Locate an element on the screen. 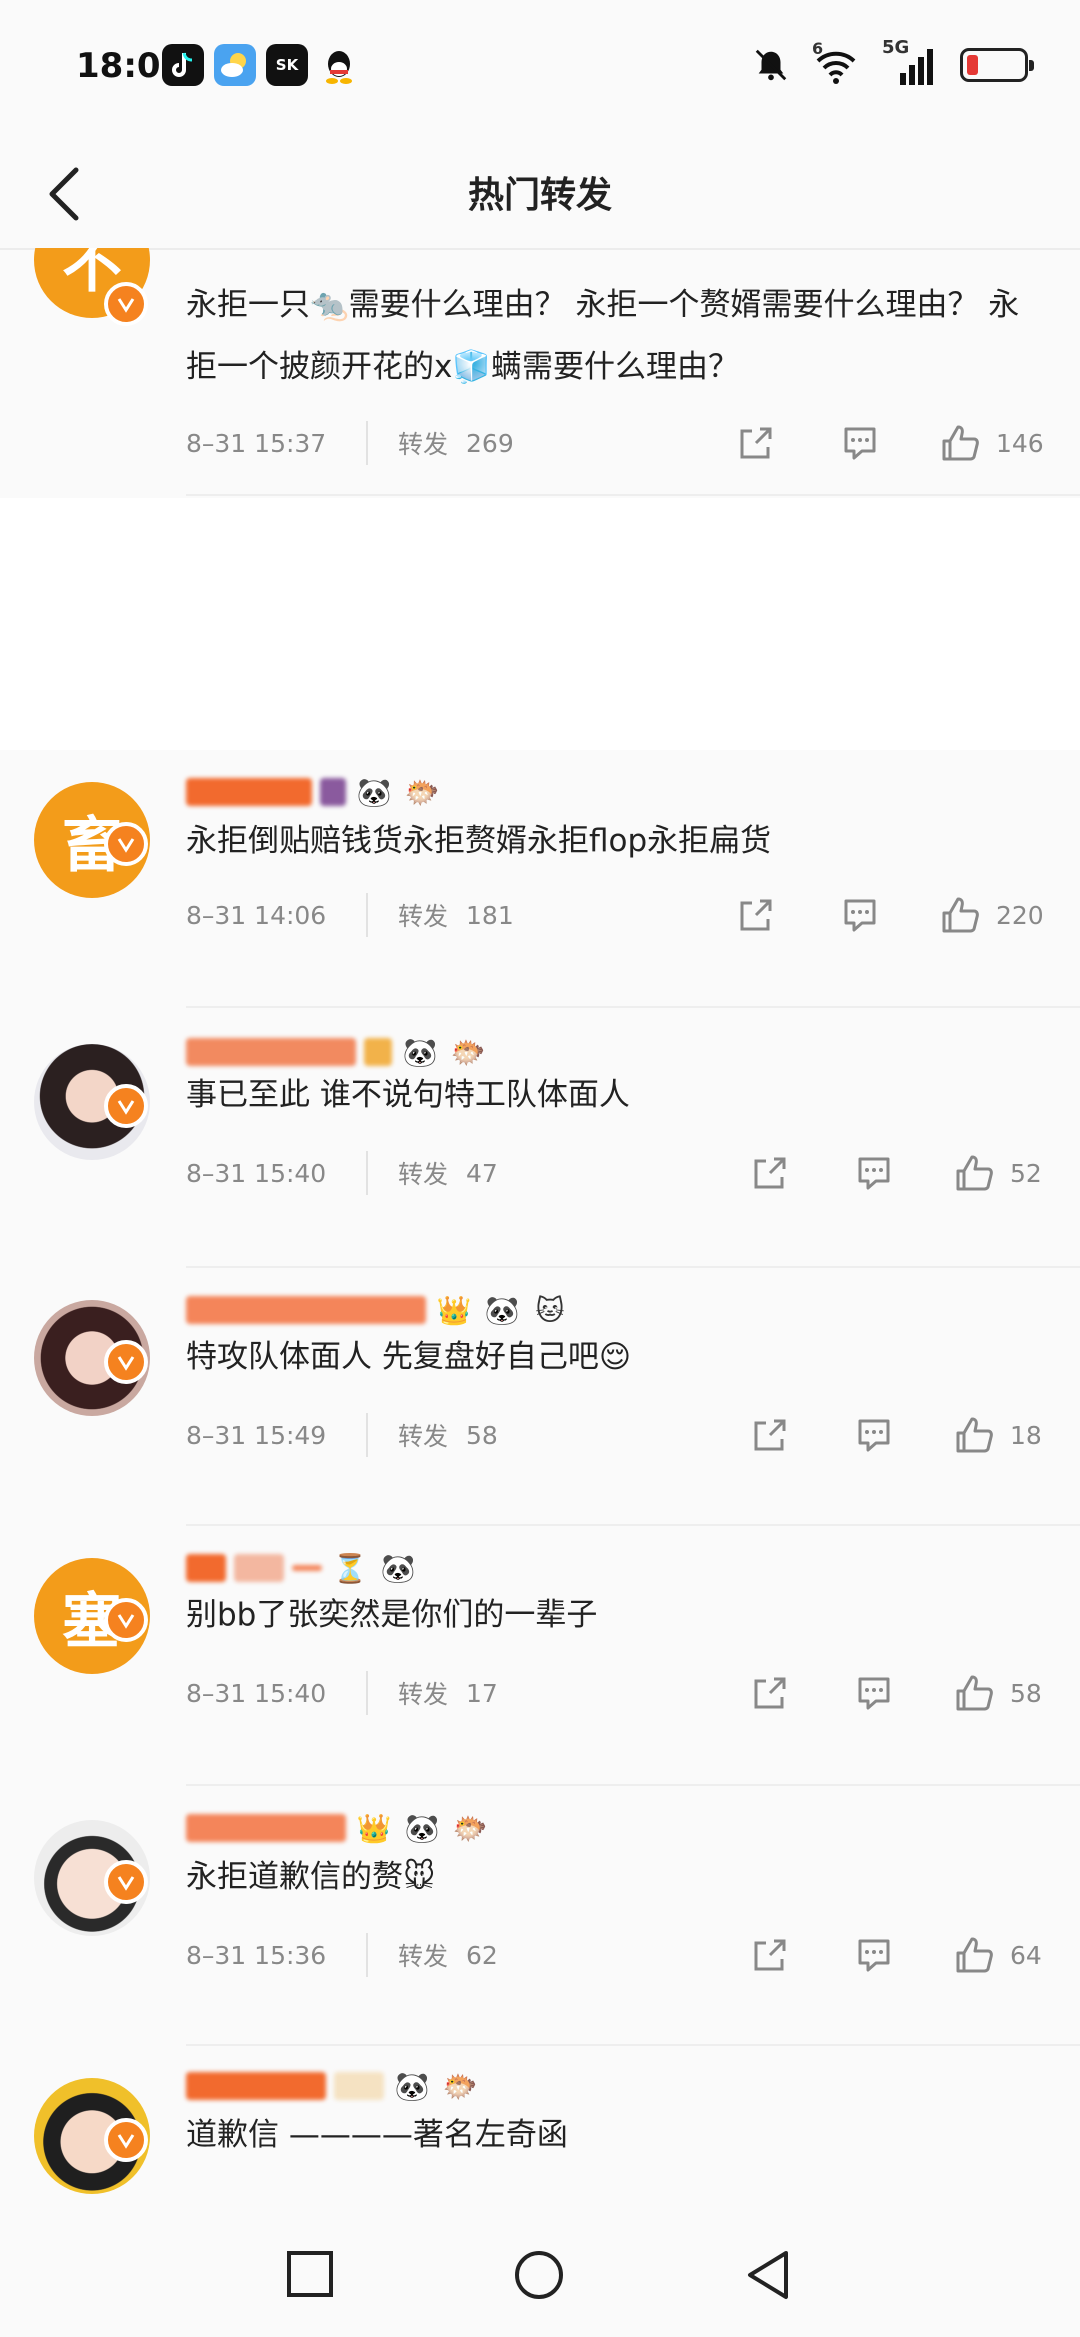 The image size is (1080, 2337). repost-count: 181 is located at coordinates (490, 915).